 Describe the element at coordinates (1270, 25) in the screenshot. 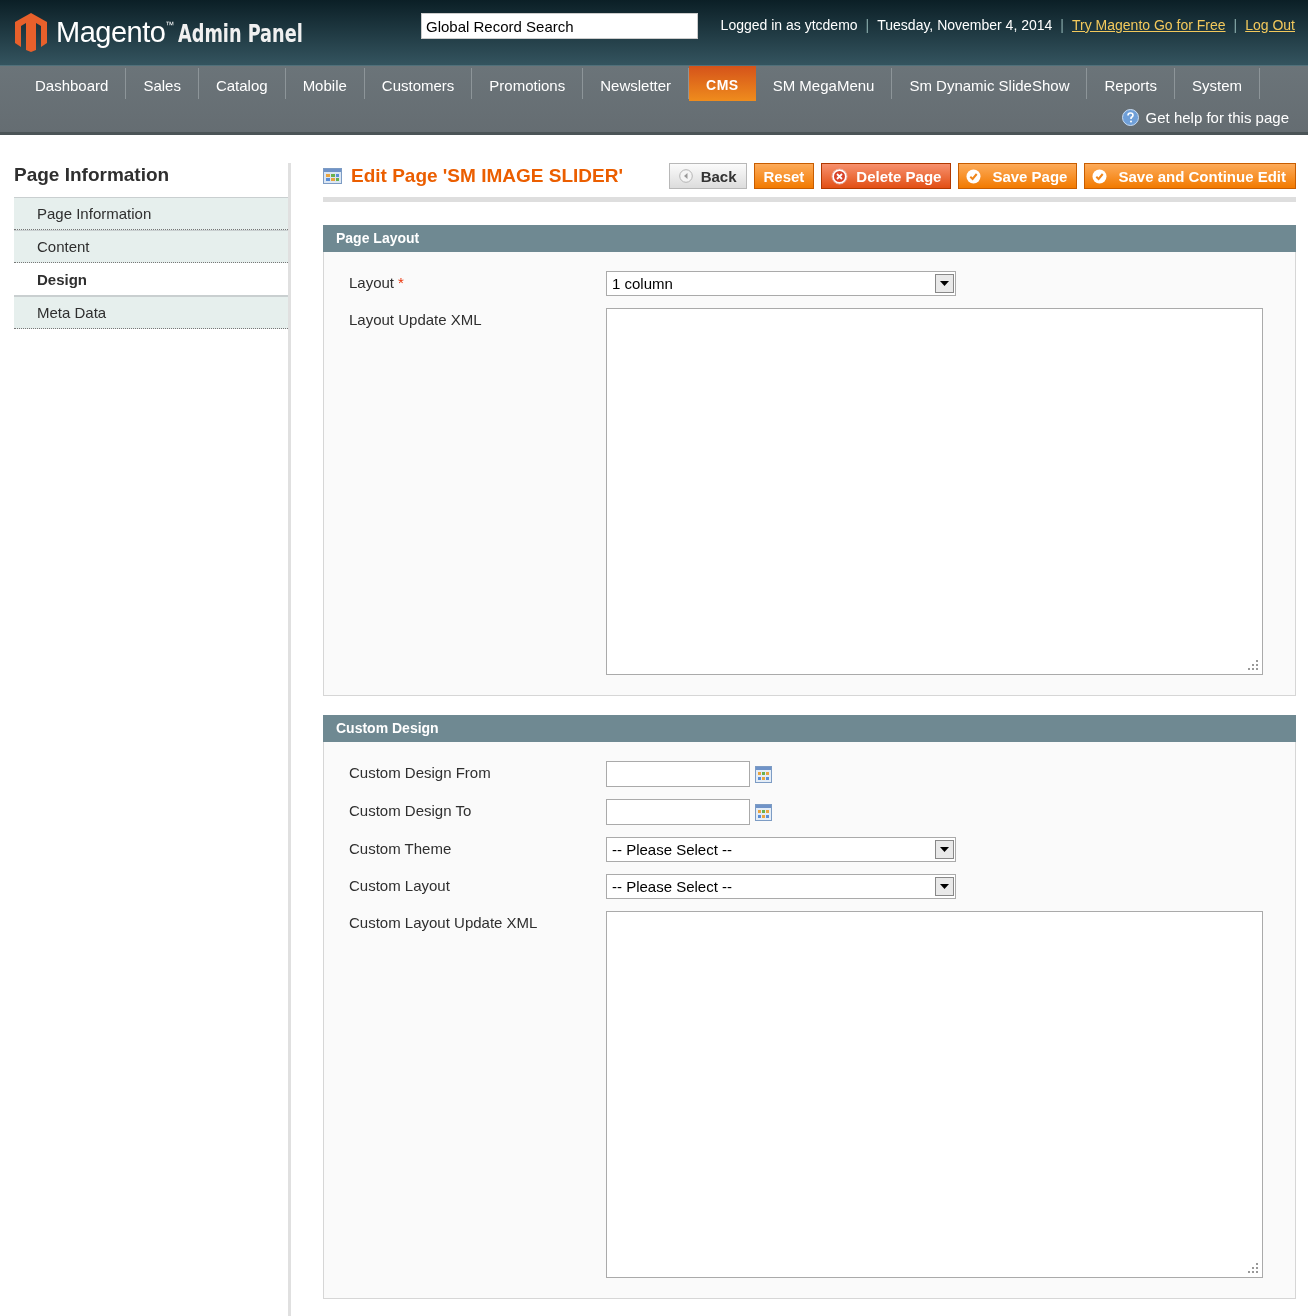

I see `header-link: Log Out` at that location.